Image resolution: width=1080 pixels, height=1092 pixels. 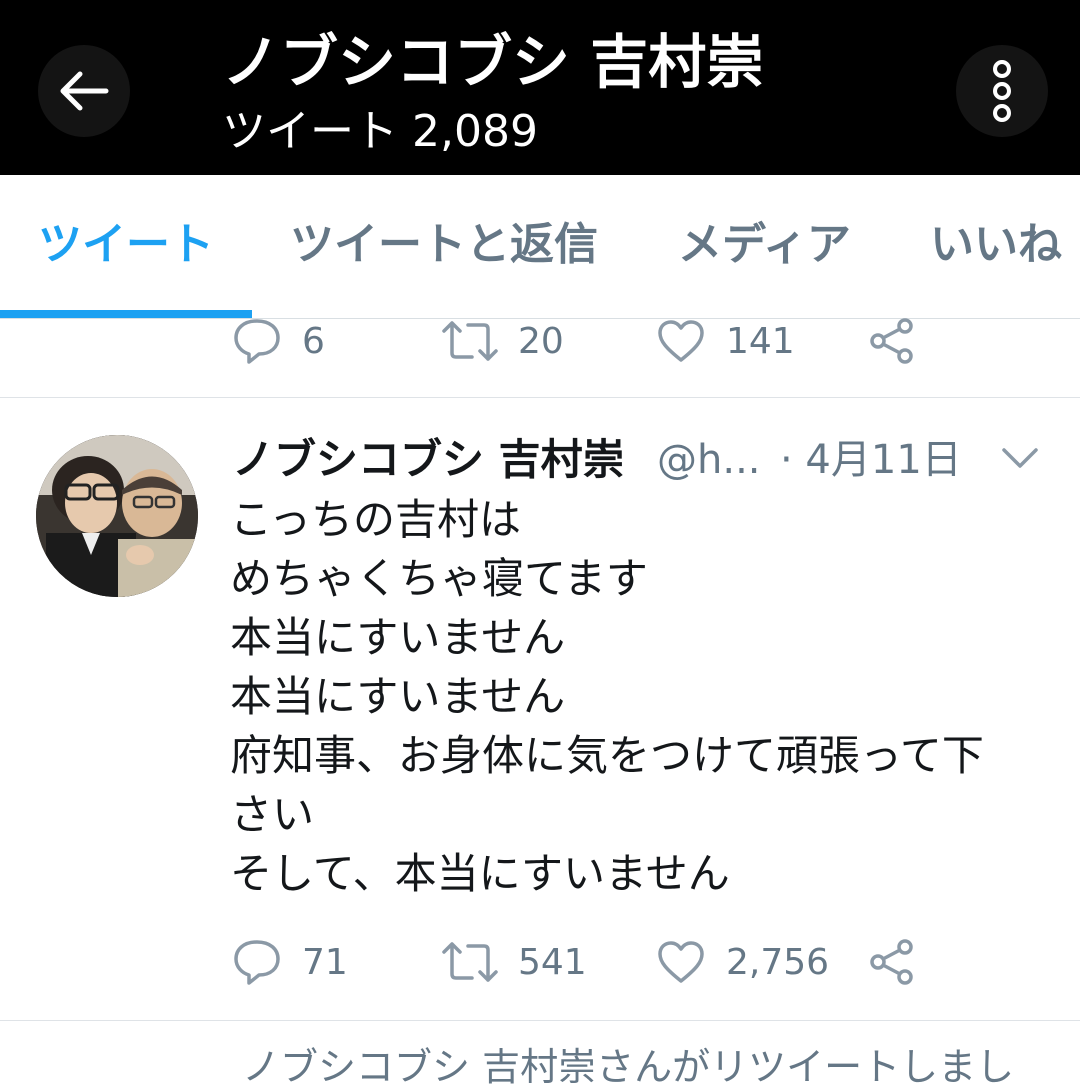 I want to click on avatar, so click(x=117, y=516).